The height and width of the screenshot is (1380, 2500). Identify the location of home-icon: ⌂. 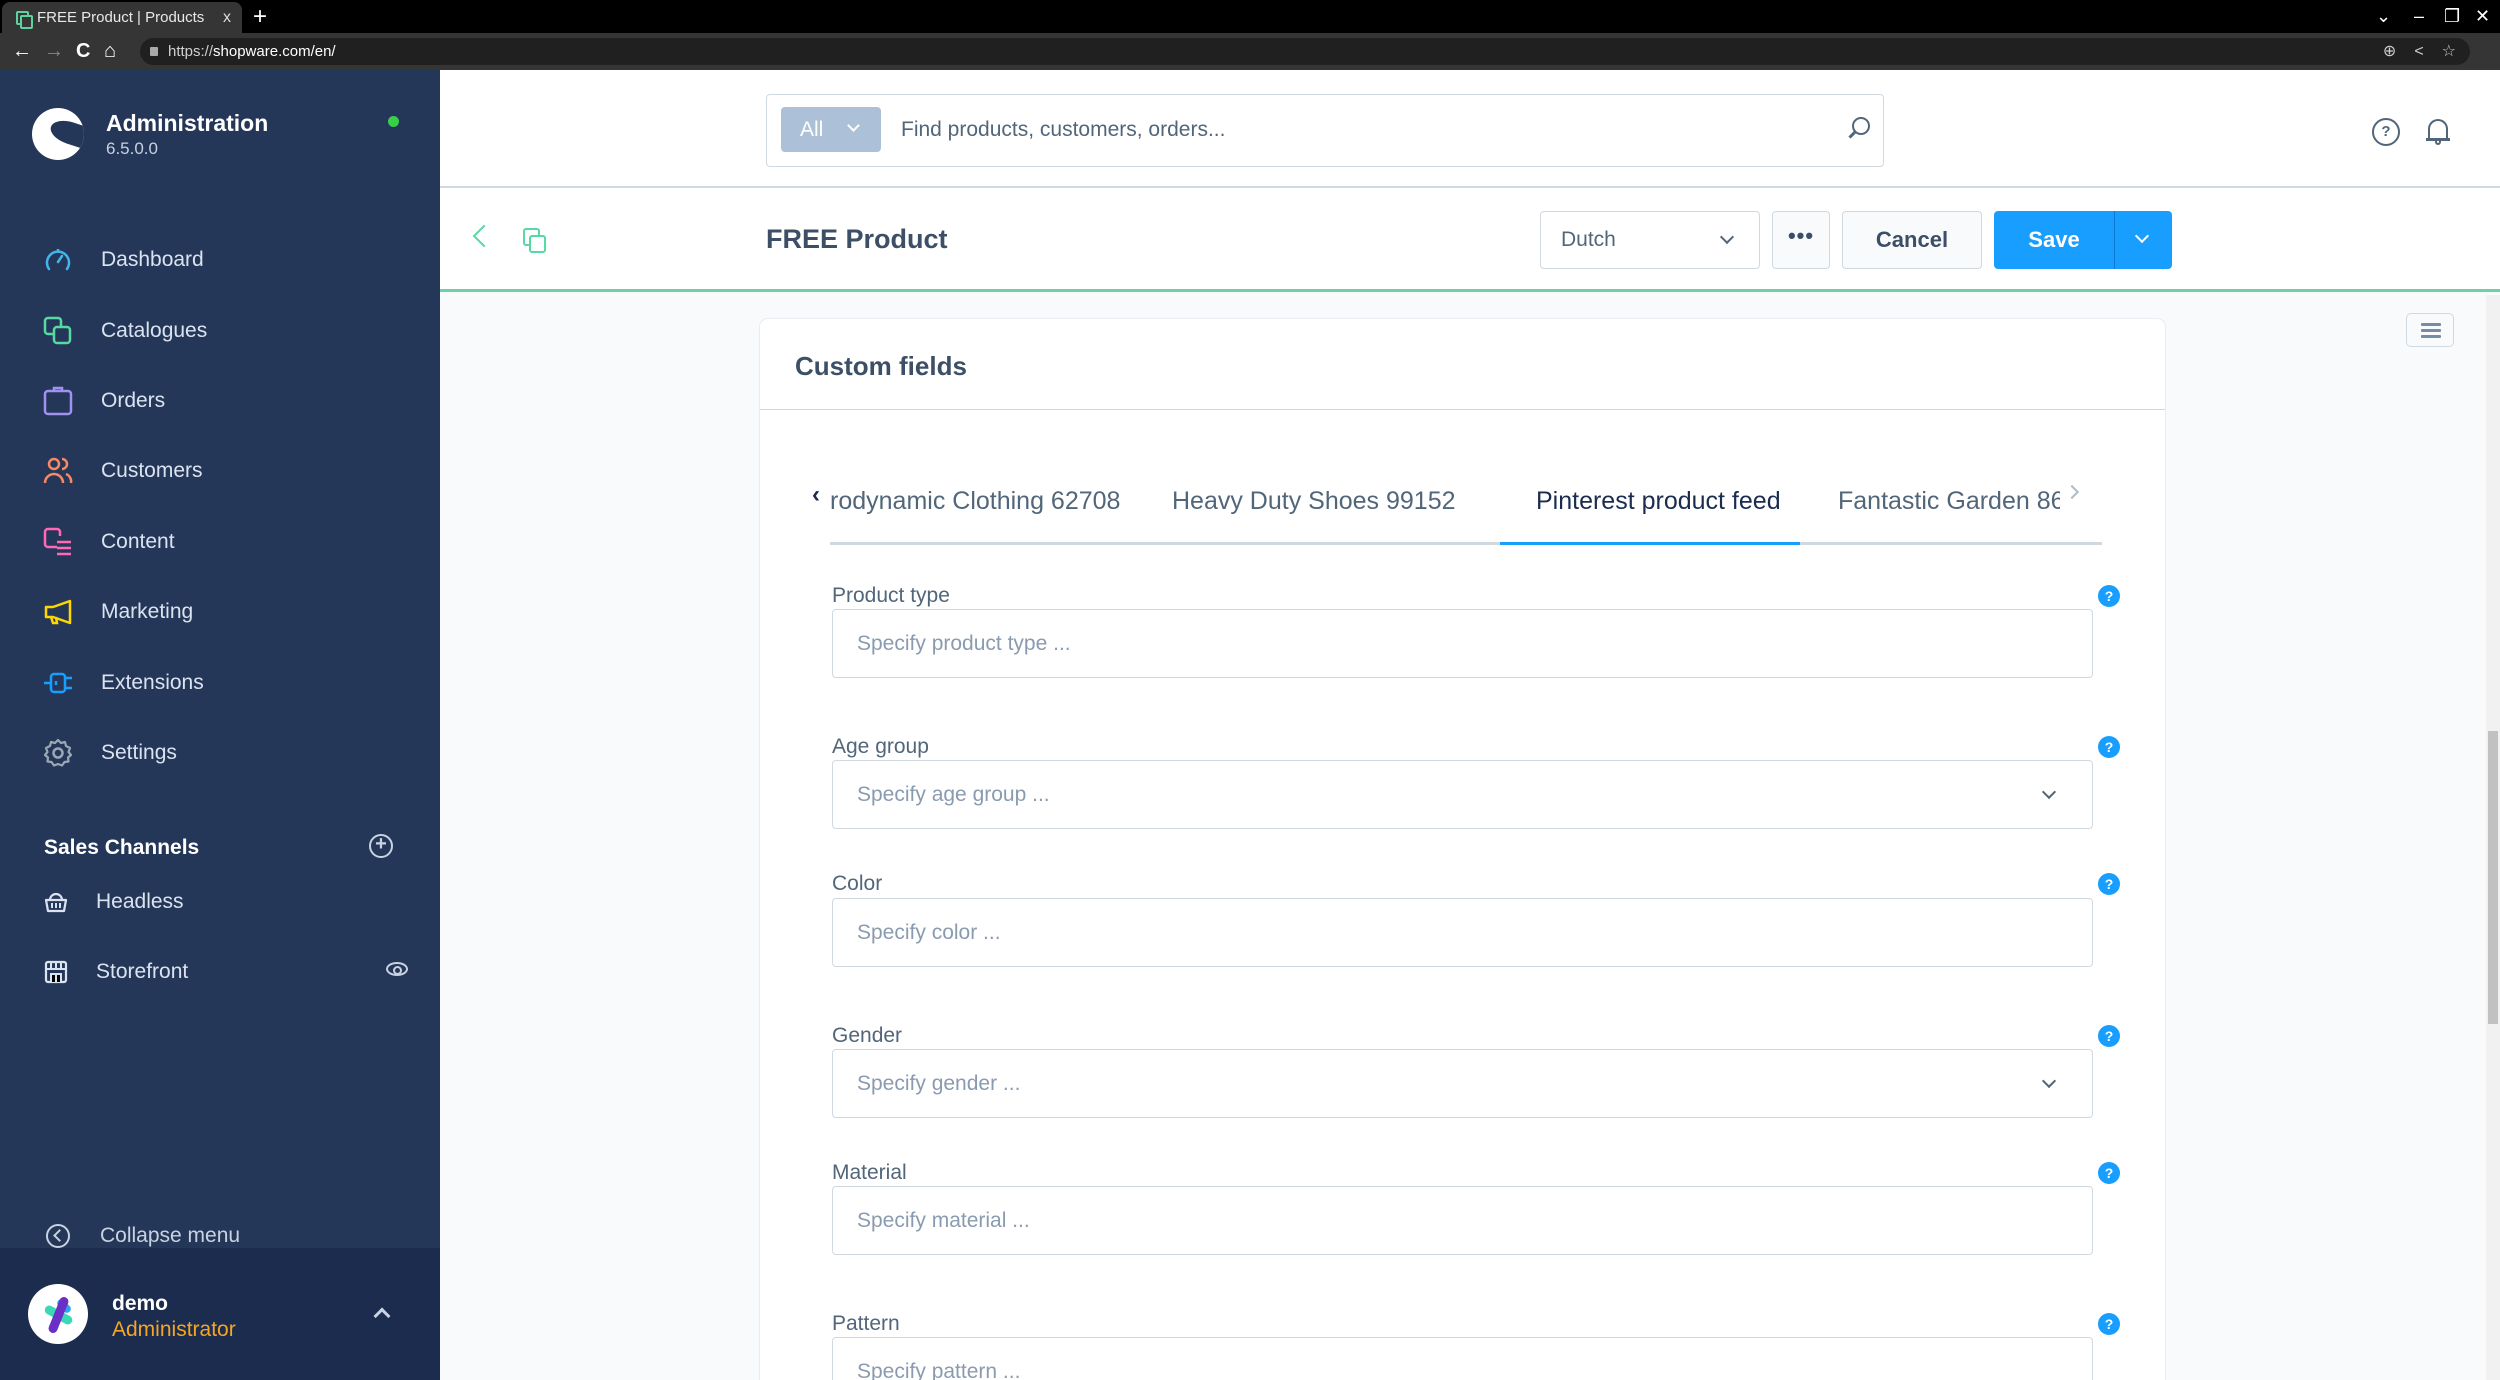
(110, 51).